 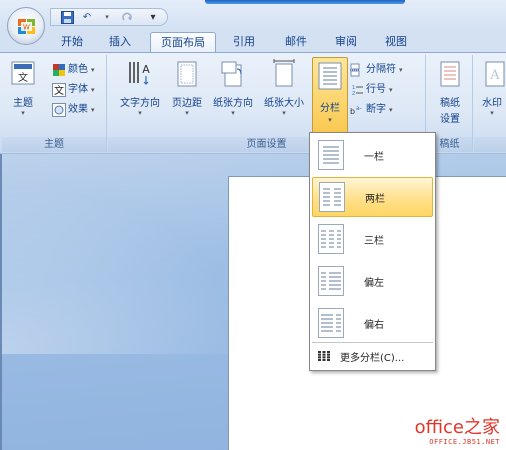 What do you see at coordinates (324, 356) in the screenshot?
I see `more-columns-icon` at bounding box center [324, 356].